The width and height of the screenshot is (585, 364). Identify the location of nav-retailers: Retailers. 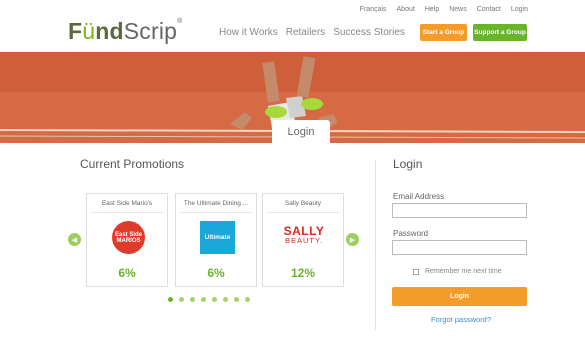
(305, 32).